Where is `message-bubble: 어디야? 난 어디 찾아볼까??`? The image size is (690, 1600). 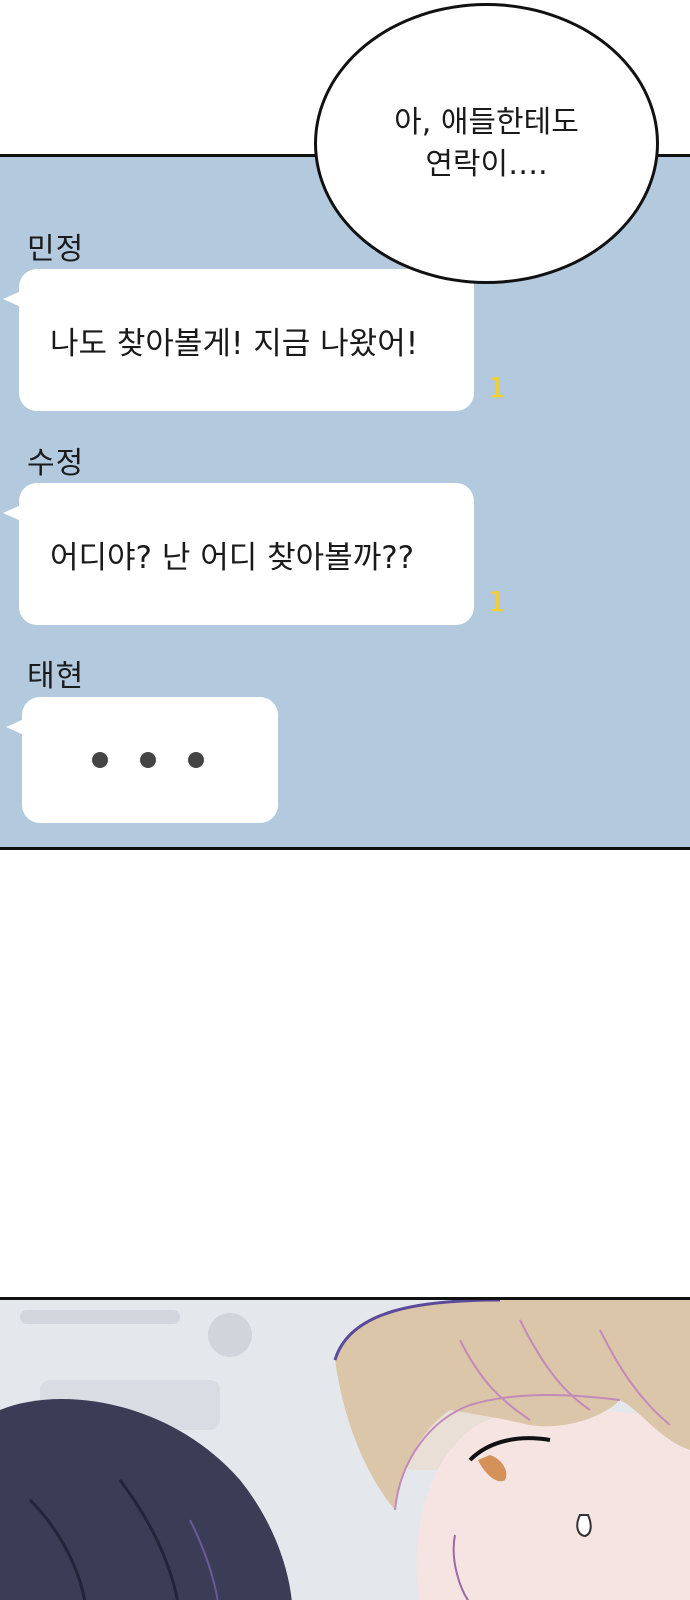
message-bubble: 어디야? 난 어디 찾아볼까?? is located at coordinates (238, 554).